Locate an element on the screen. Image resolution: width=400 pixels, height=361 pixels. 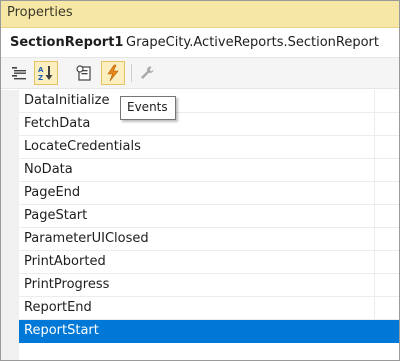
events-tooltip: Events is located at coordinates (148, 108).